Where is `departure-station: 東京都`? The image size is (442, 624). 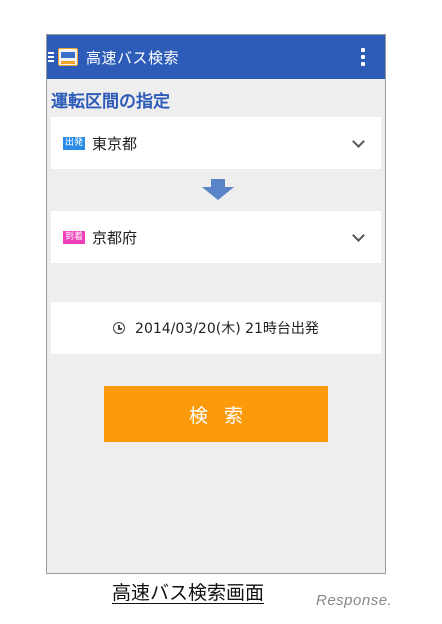 departure-station: 東京都 is located at coordinates (115, 143).